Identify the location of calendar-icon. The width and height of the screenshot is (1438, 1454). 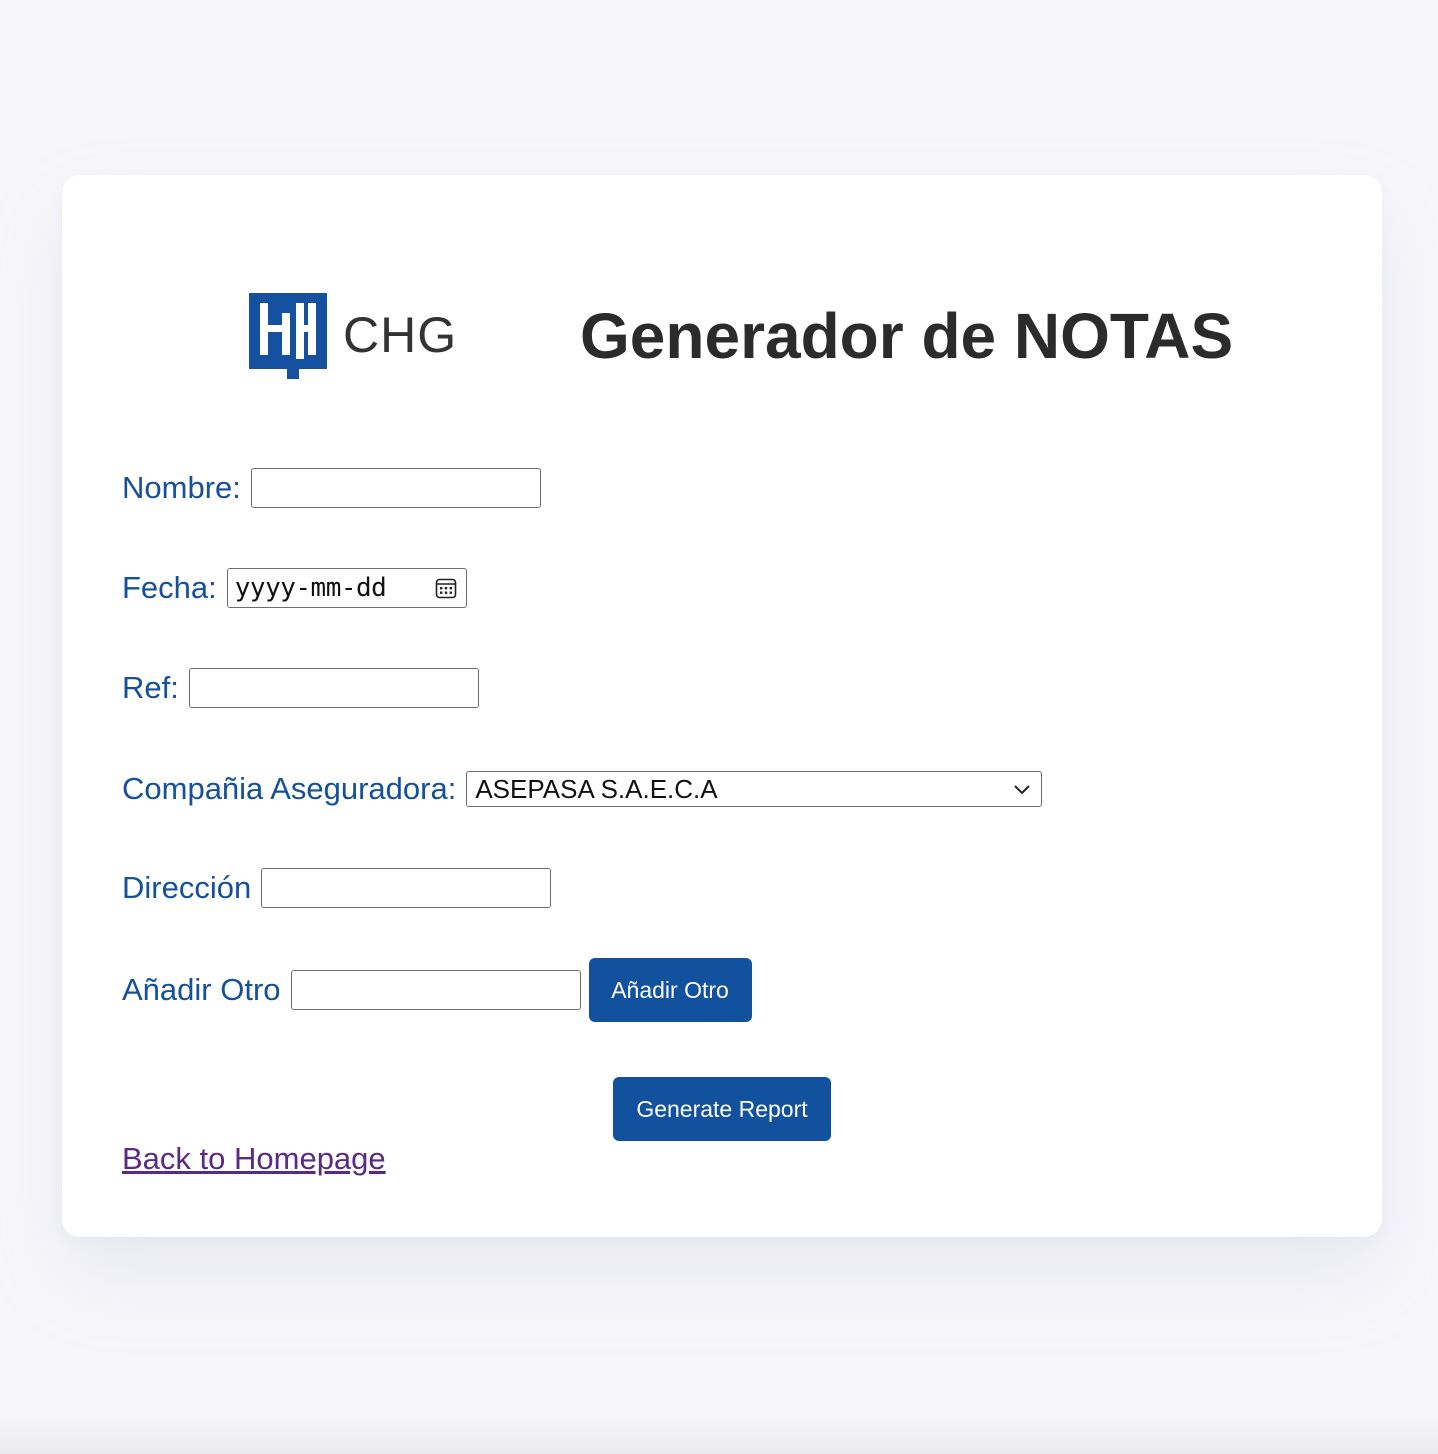
(446, 588).